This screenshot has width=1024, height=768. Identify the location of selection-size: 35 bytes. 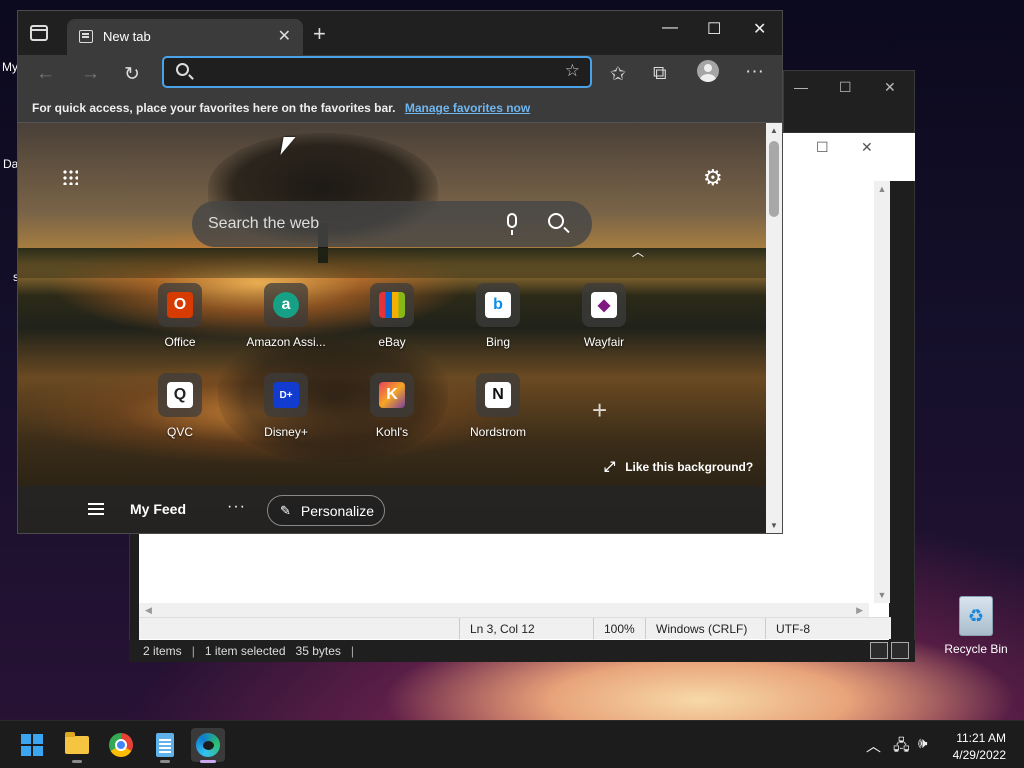
(318, 651).